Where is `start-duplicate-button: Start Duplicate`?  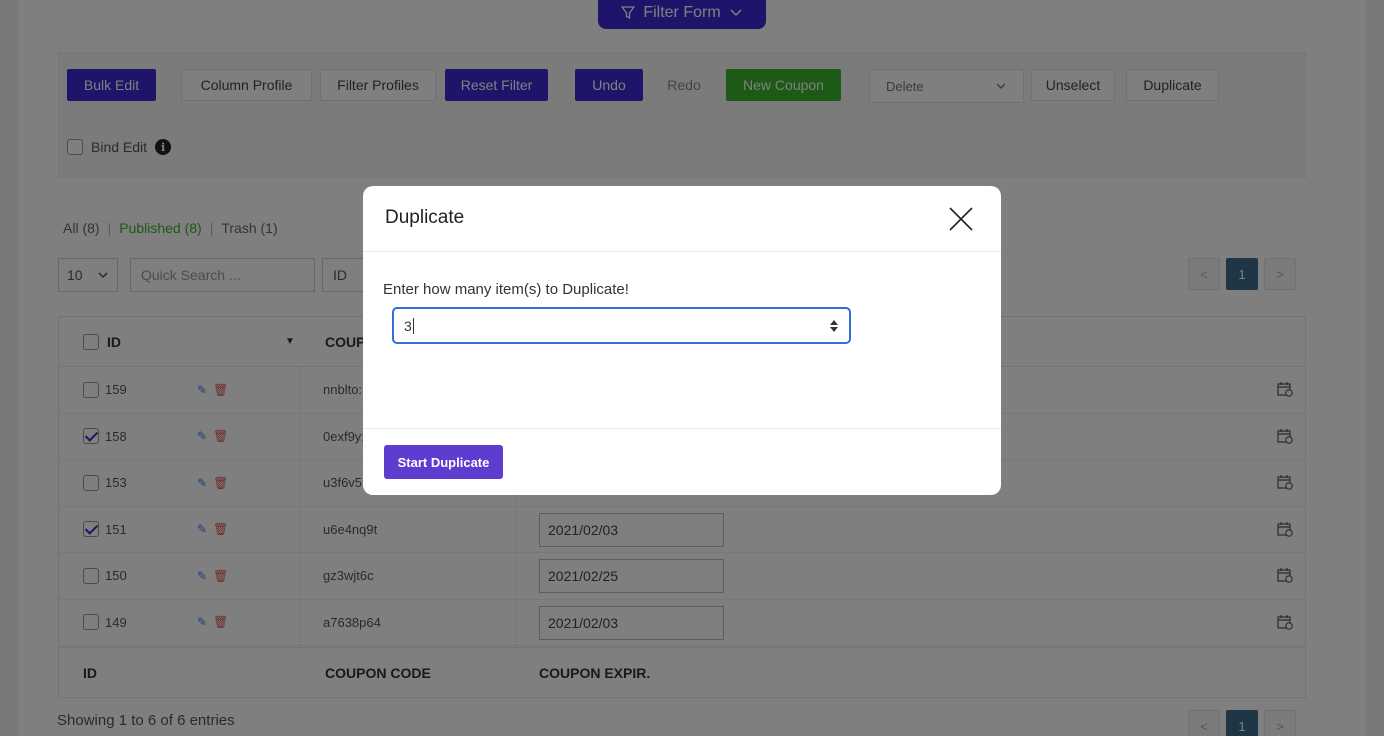
start-duplicate-button: Start Duplicate is located at coordinates (443, 462).